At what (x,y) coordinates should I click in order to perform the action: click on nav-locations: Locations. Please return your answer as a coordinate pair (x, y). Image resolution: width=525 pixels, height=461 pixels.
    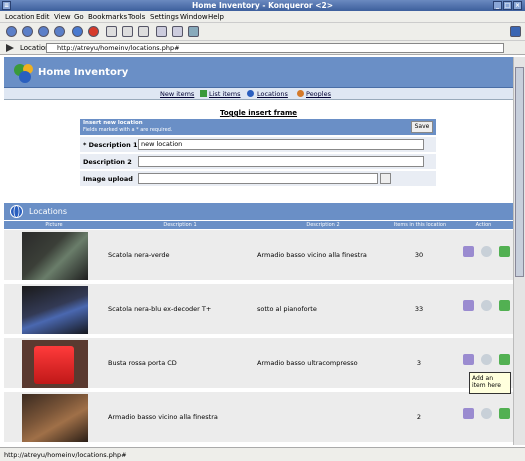
    Looking at the image, I should click on (272, 94).